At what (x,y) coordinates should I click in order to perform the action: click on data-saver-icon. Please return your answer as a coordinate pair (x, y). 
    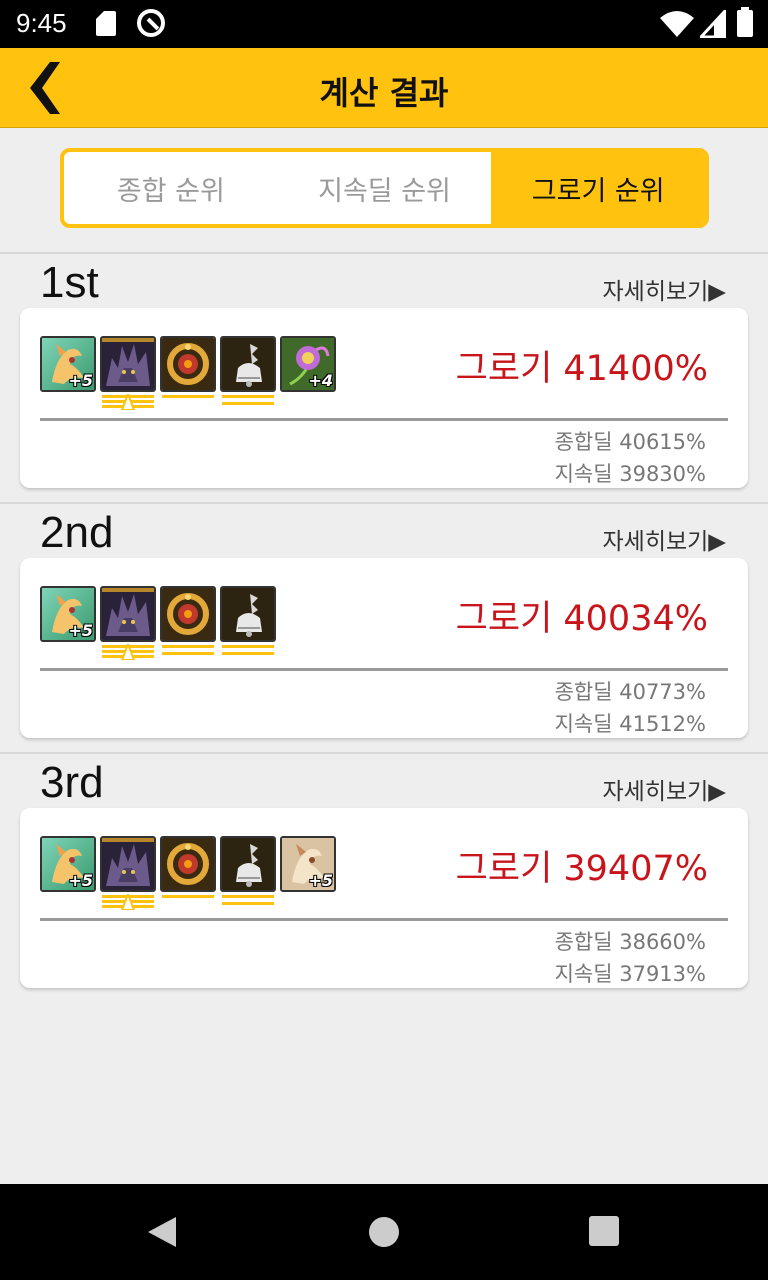
    Looking at the image, I should click on (151, 23).